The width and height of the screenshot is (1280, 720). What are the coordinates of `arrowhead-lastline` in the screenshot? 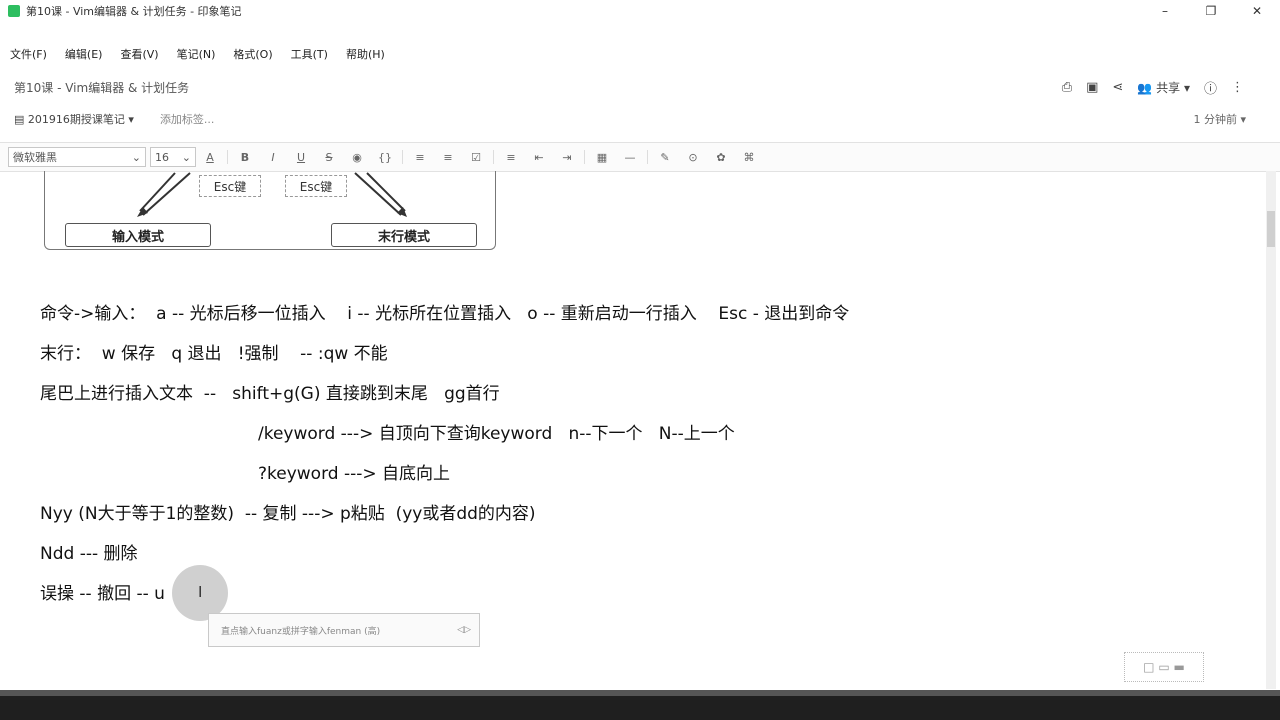 It's located at (402, 212).